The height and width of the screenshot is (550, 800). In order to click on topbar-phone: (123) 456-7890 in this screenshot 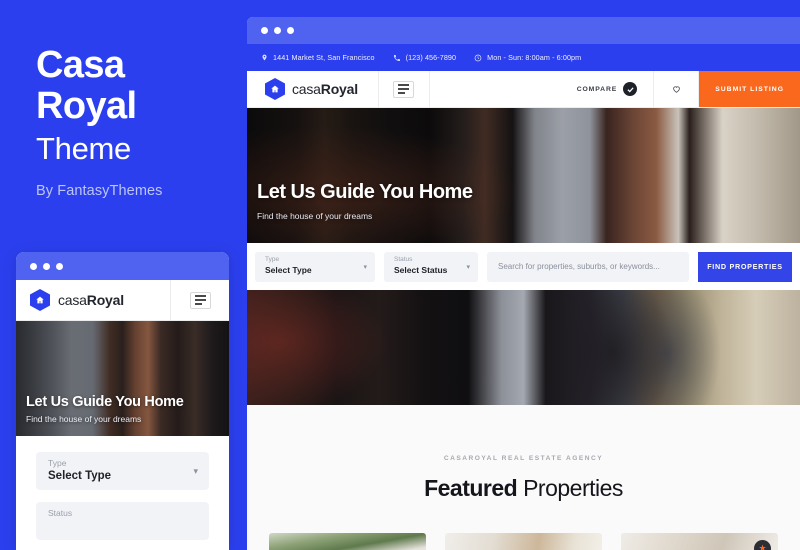, I will do `click(425, 57)`.